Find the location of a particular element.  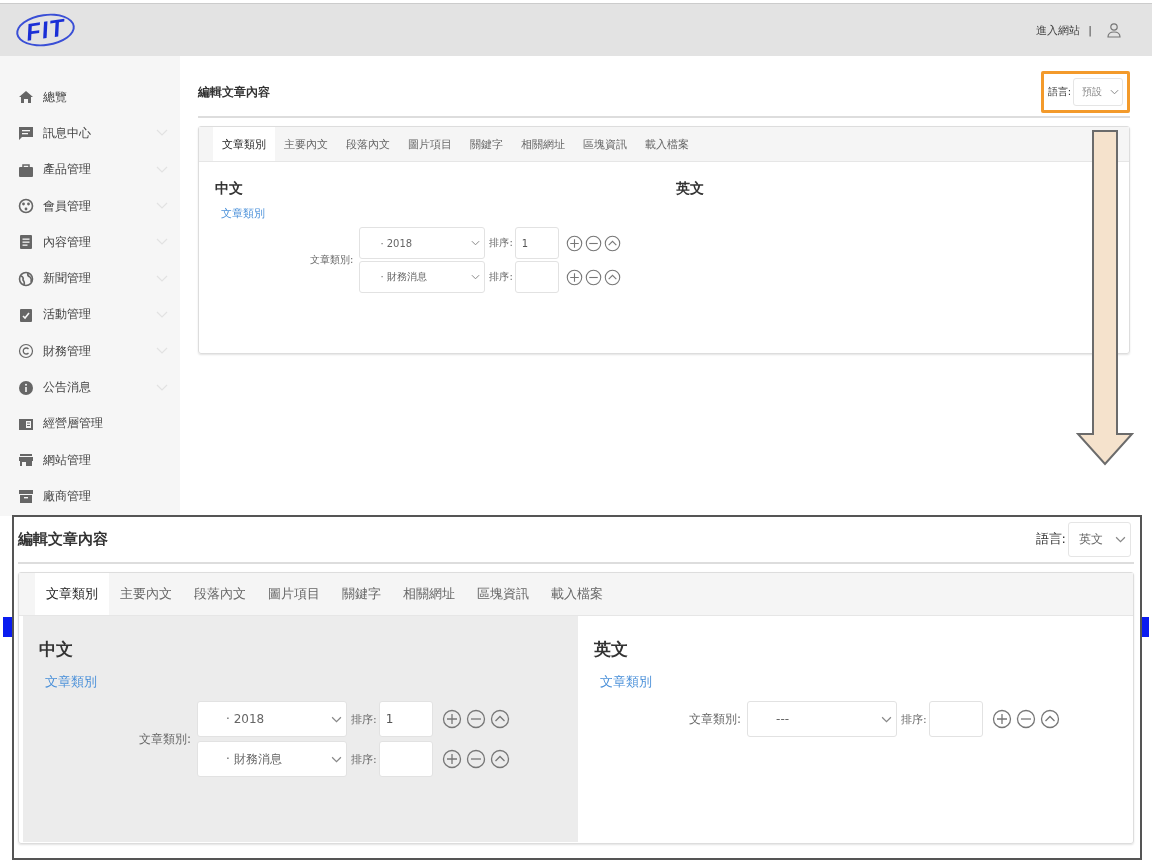

sidebar-item: 總覽 is located at coordinates (90, 97).